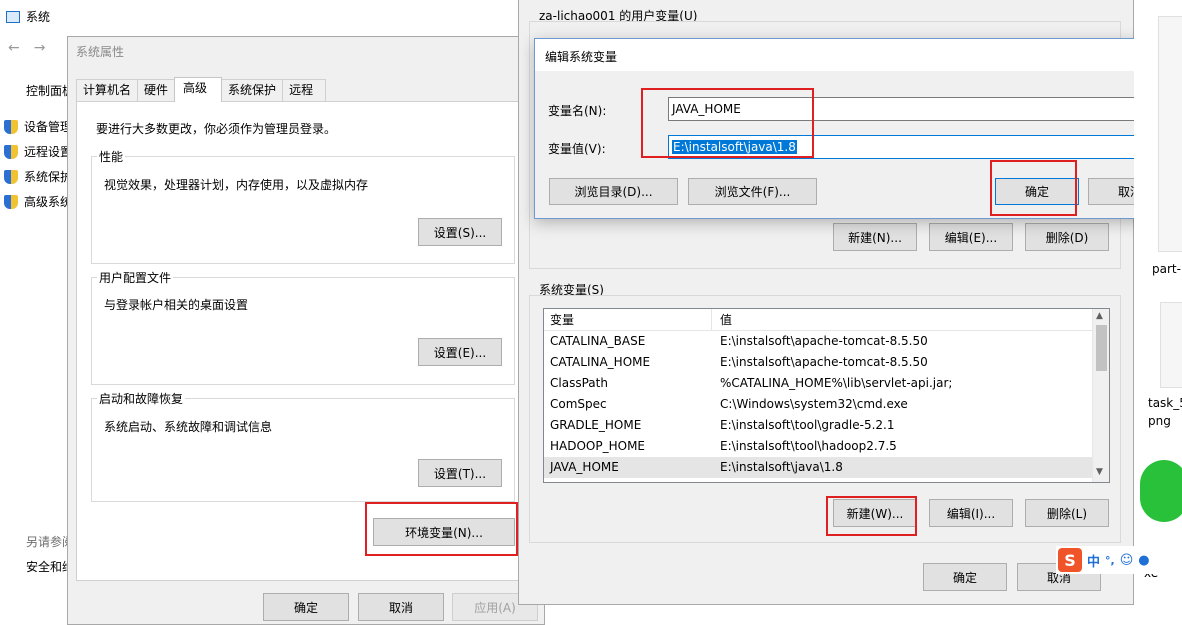  Describe the element at coordinates (107, 90) in the screenshot. I see `tab-computer-name: 计算机名` at that location.